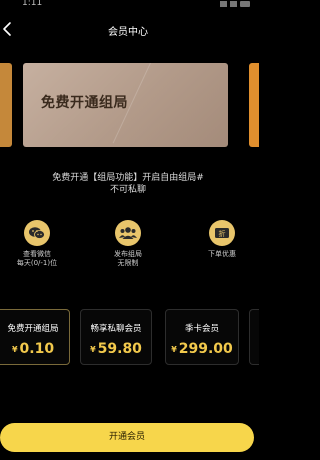  I want to click on benefit-publish-group: 发布组局 无限制, so click(128, 244).